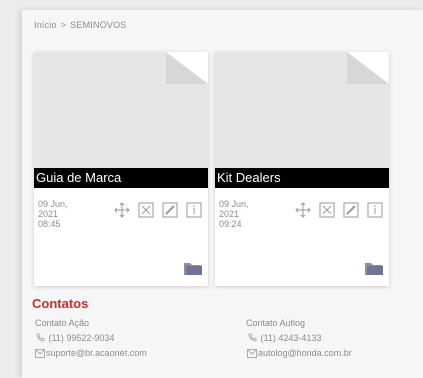 Image resolution: width=423 pixels, height=378 pixels. What do you see at coordinates (291, 338) in the screenshot?
I see `contact-phone-text: (11) 4243-4133` at bounding box center [291, 338].